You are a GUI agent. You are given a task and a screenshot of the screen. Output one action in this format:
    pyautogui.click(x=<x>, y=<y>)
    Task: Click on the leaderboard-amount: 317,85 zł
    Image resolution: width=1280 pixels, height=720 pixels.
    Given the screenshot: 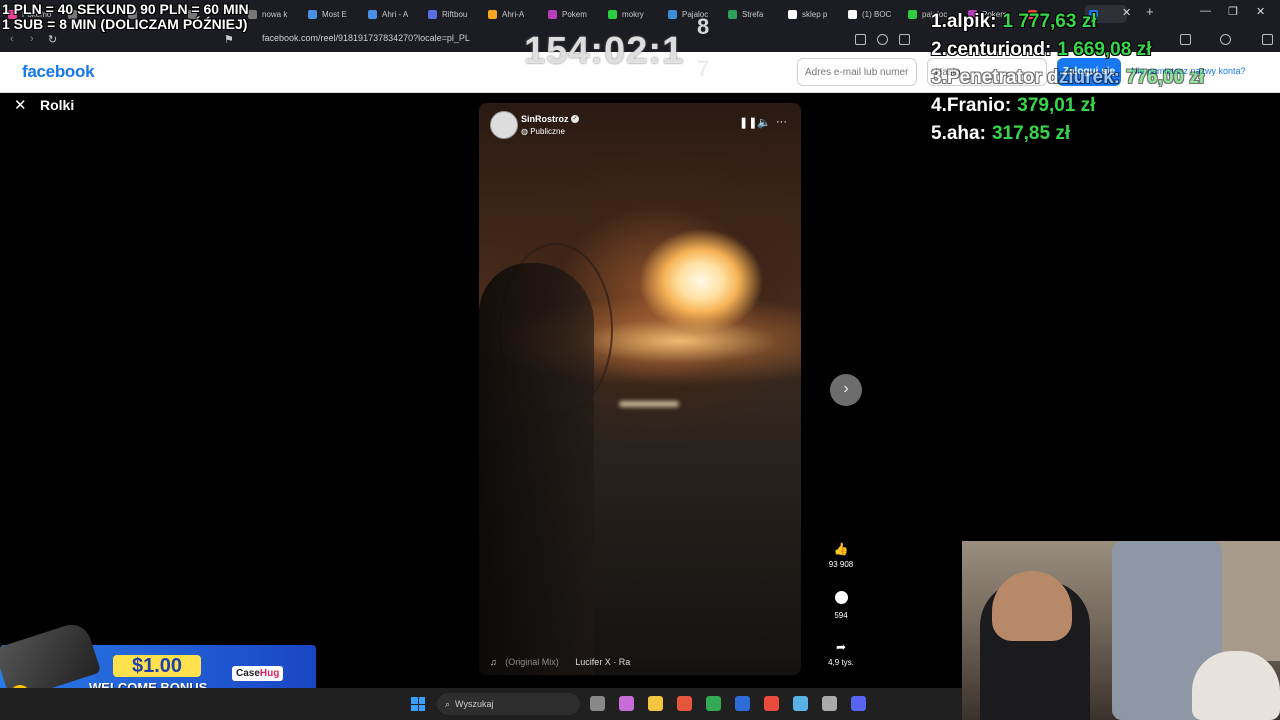 What is the action you would take?
    pyautogui.click(x=1031, y=133)
    